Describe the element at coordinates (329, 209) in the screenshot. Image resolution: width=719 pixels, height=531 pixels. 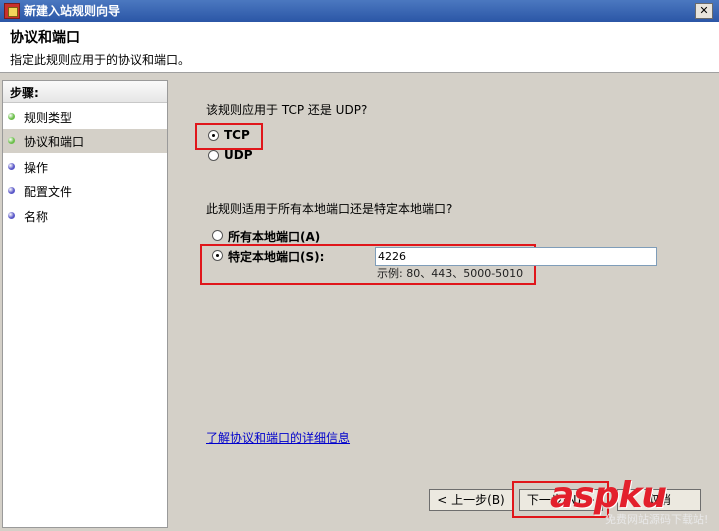
I see `ports-question: 此规则适用于所有本地端口还是特定本地端口?` at that location.